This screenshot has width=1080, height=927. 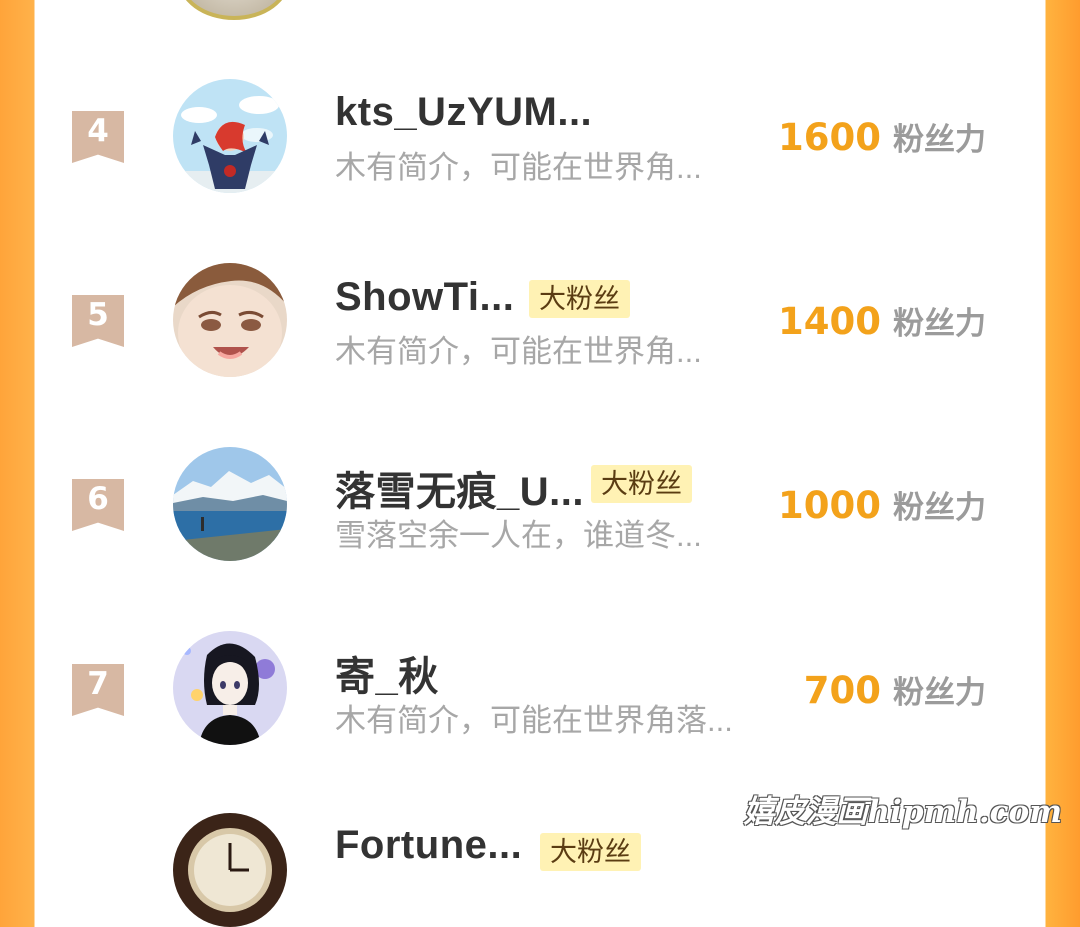 What do you see at coordinates (842, 690) in the screenshot?
I see `fan-power-count: 700` at bounding box center [842, 690].